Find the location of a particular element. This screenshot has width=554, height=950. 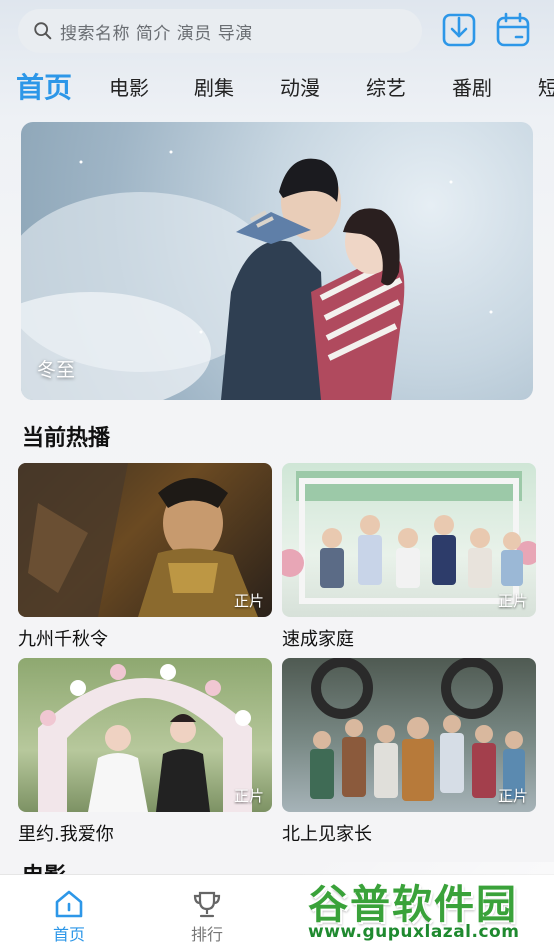

video-card: 正片 速成家庭 is located at coordinates (409, 557).